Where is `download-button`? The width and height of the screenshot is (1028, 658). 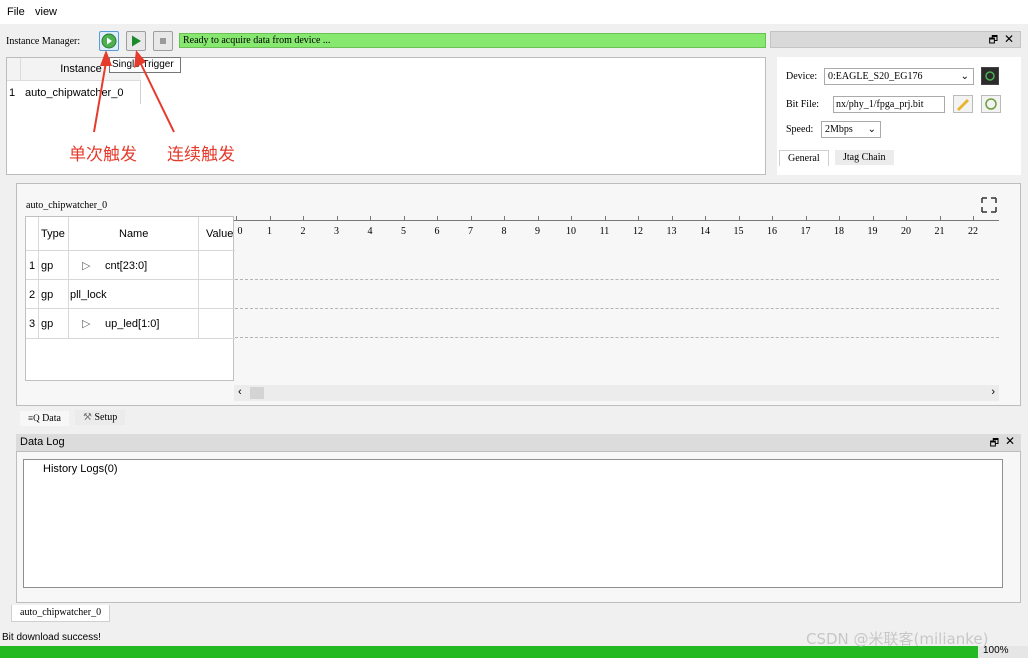 download-button is located at coordinates (991, 104).